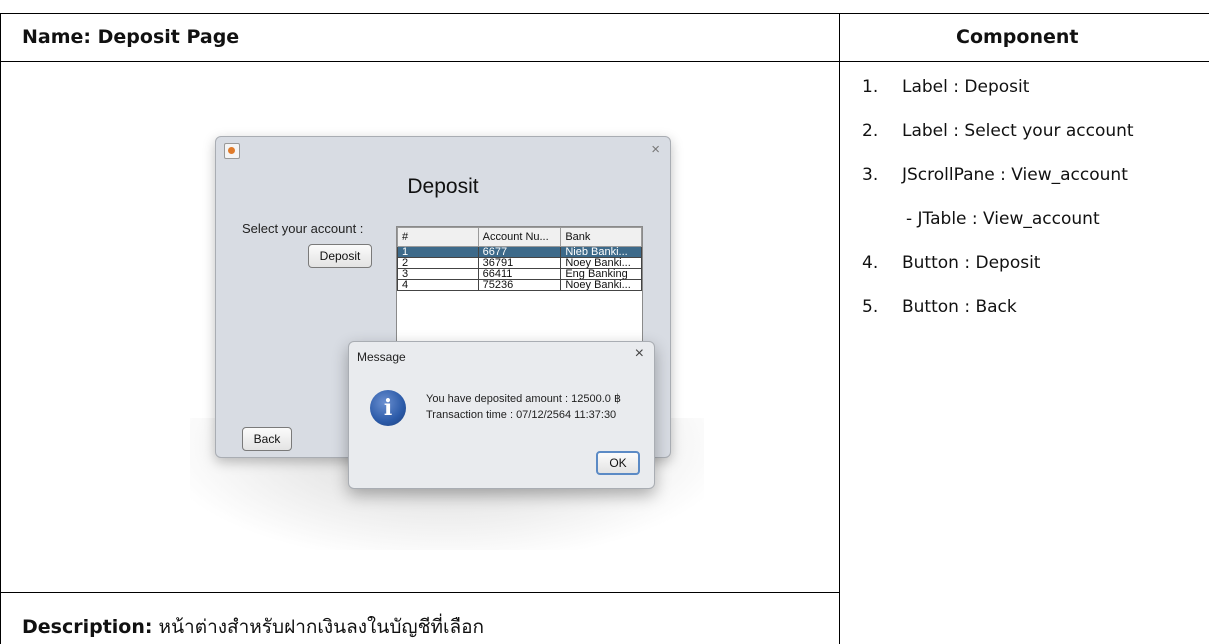 This screenshot has height=644, width=1209. I want to click on window-titlebar: ×, so click(443, 150).